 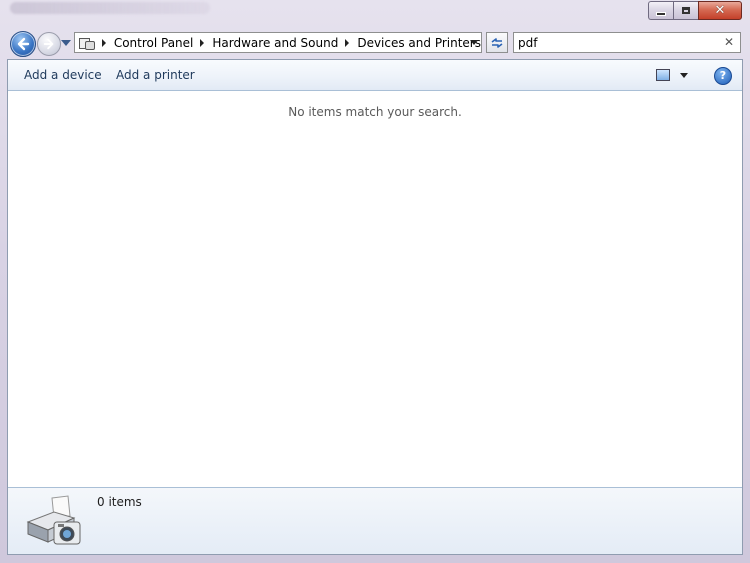 I want to click on item-count: 0 items, so click(x=119, y=502).